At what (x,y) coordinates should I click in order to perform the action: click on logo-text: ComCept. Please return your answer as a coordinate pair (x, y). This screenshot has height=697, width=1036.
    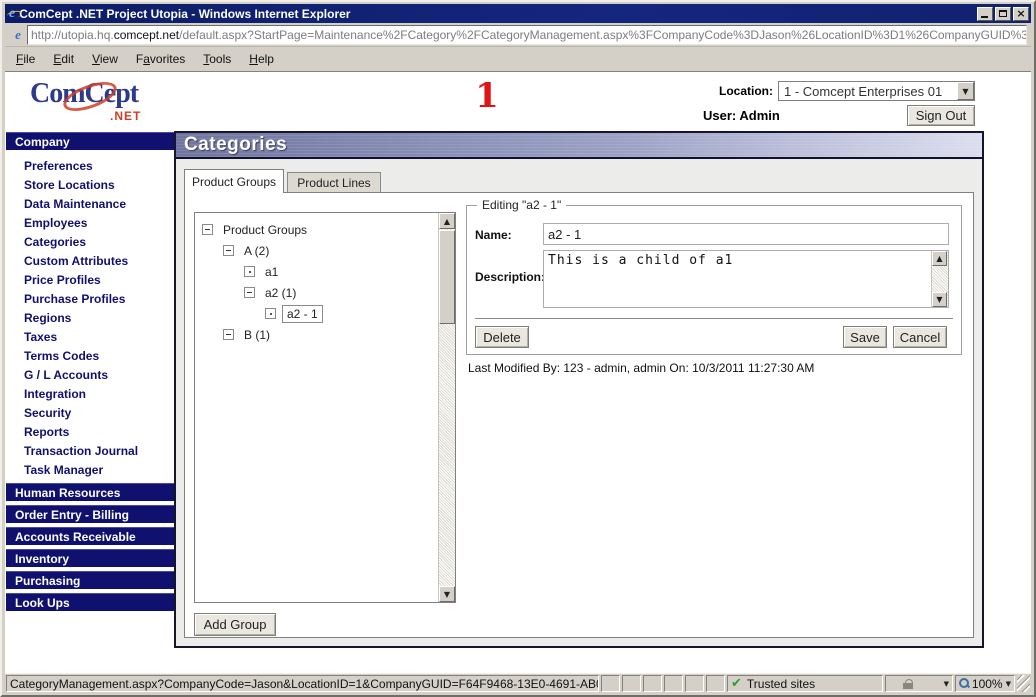
    Looking at the image, I should click on (84, 93).